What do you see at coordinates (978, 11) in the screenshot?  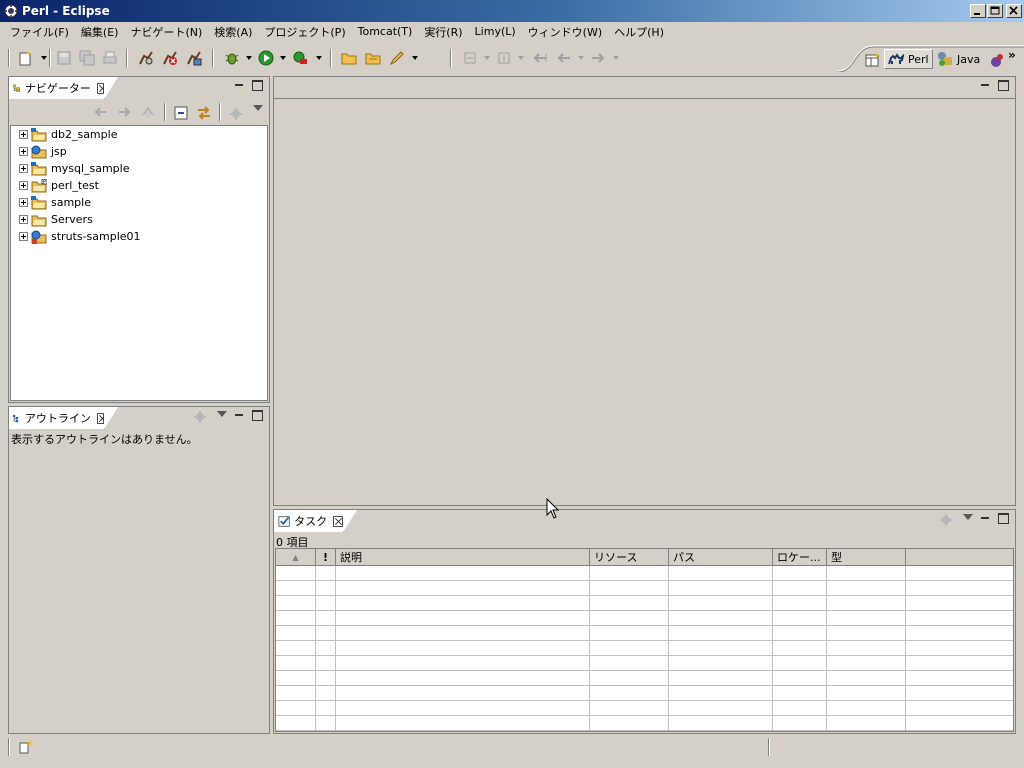 I see `minimize-button` at bounding box center [978, 11].